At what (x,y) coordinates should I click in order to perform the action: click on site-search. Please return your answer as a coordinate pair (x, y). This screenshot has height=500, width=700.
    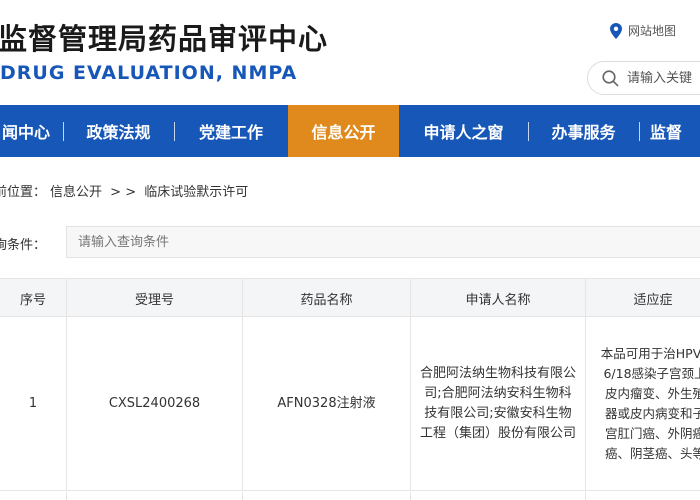
    Looking at the image, I should click on (643, 78).